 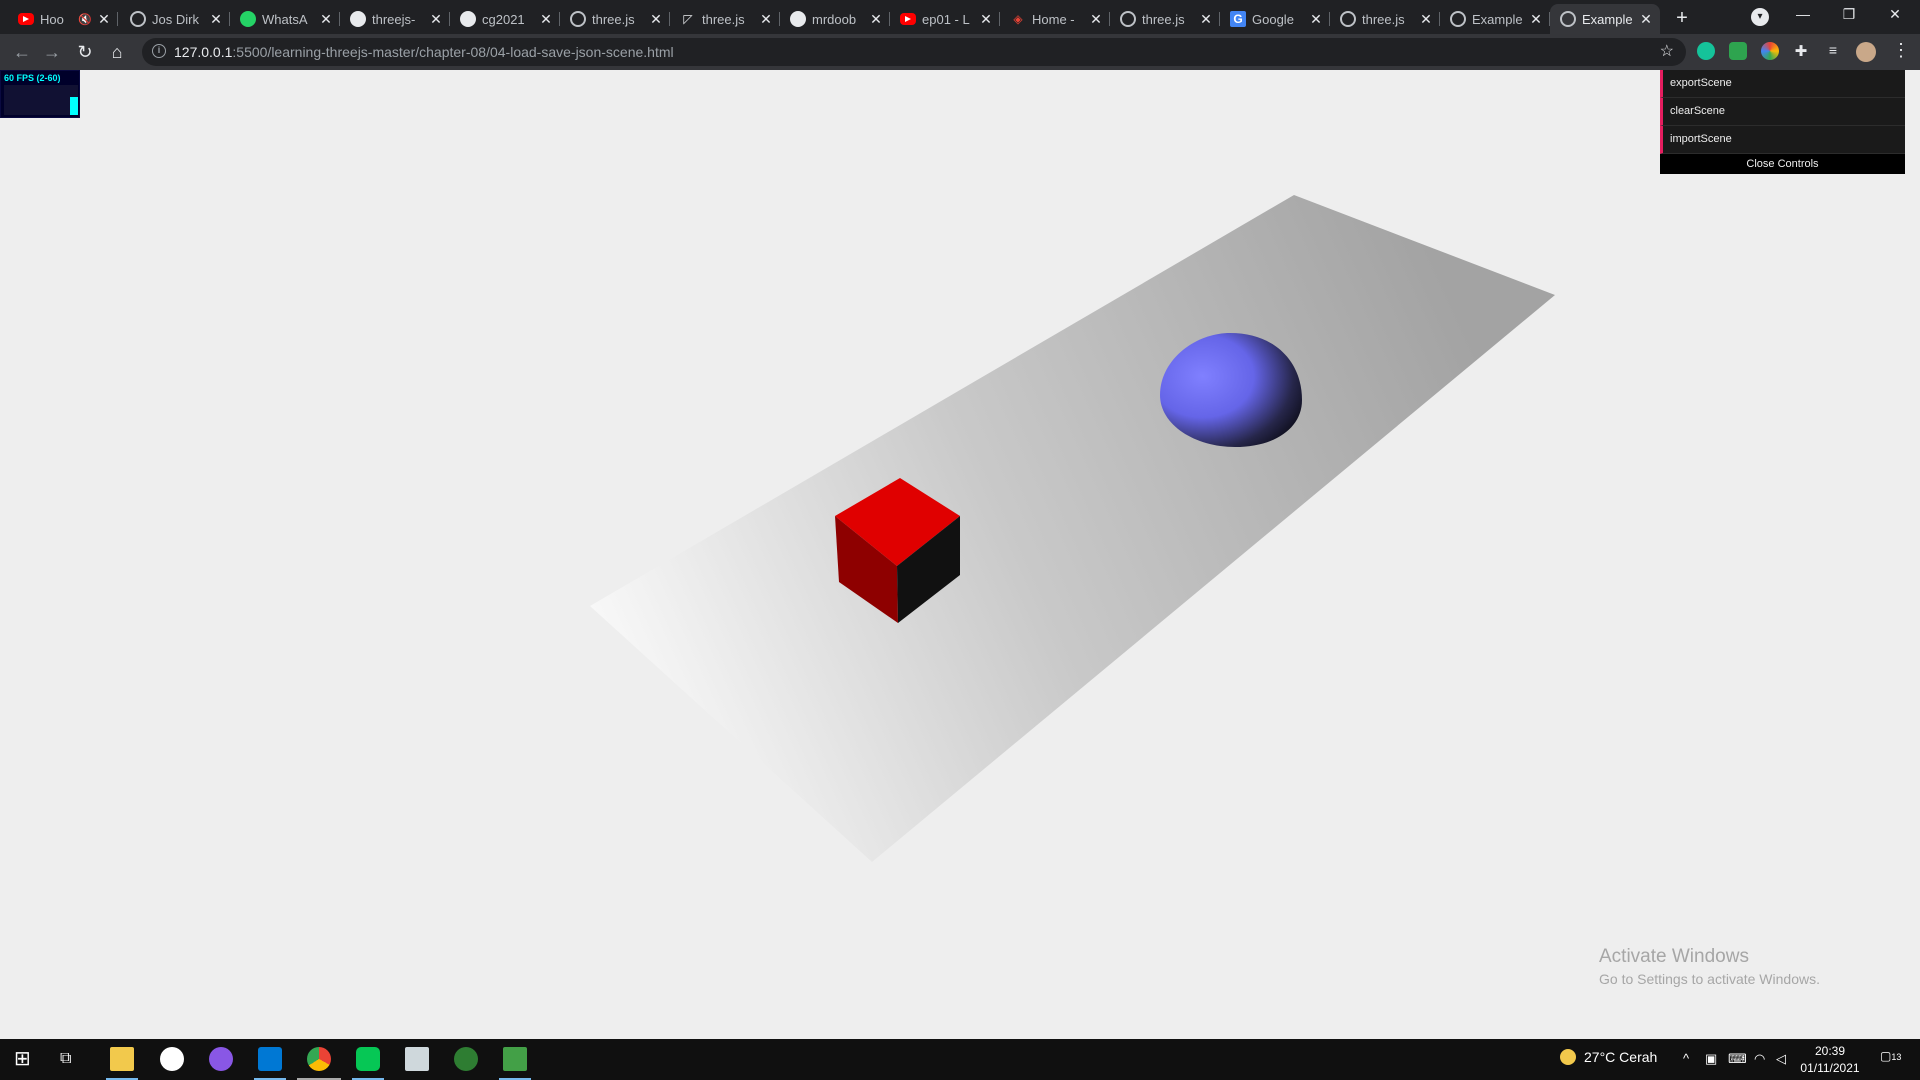 I want to click on tab-separator, so click(x=117, y=19).